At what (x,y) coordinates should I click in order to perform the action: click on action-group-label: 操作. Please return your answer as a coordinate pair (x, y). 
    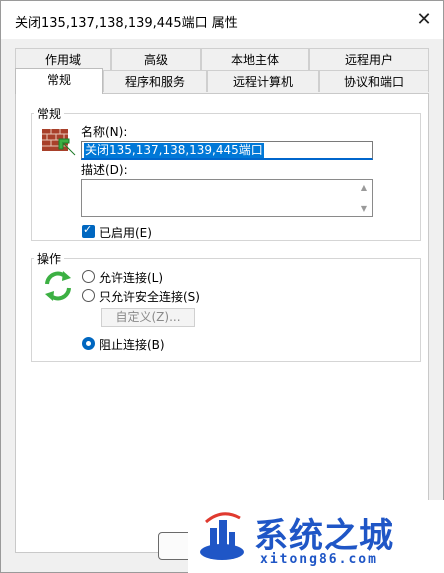
    Looking at the image, I should click on (49, 258).